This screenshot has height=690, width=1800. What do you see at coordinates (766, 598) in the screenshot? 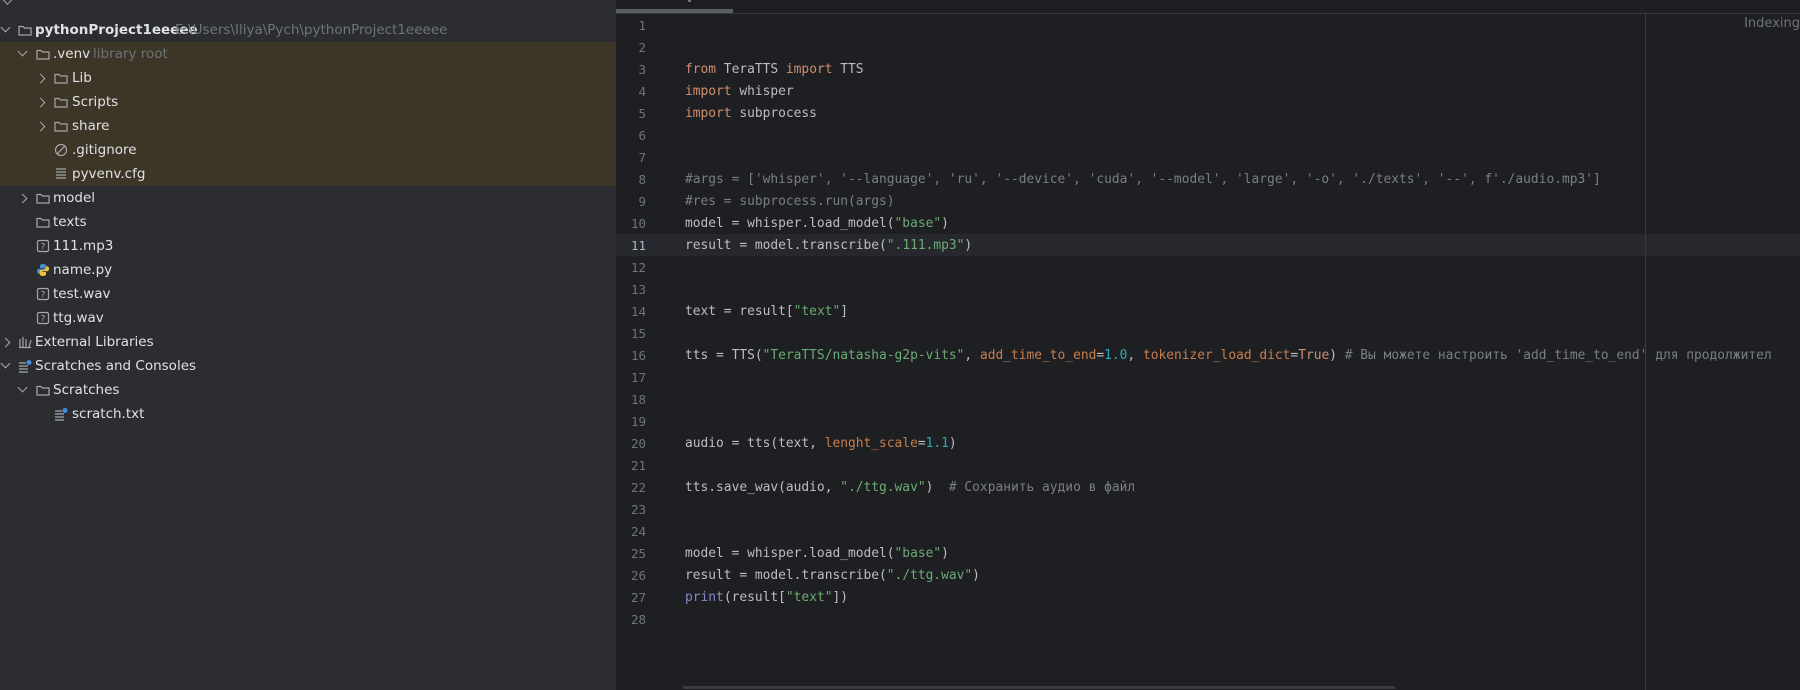
I see `code-line-27: print(result["text"])` at bounding box center [766, 598].